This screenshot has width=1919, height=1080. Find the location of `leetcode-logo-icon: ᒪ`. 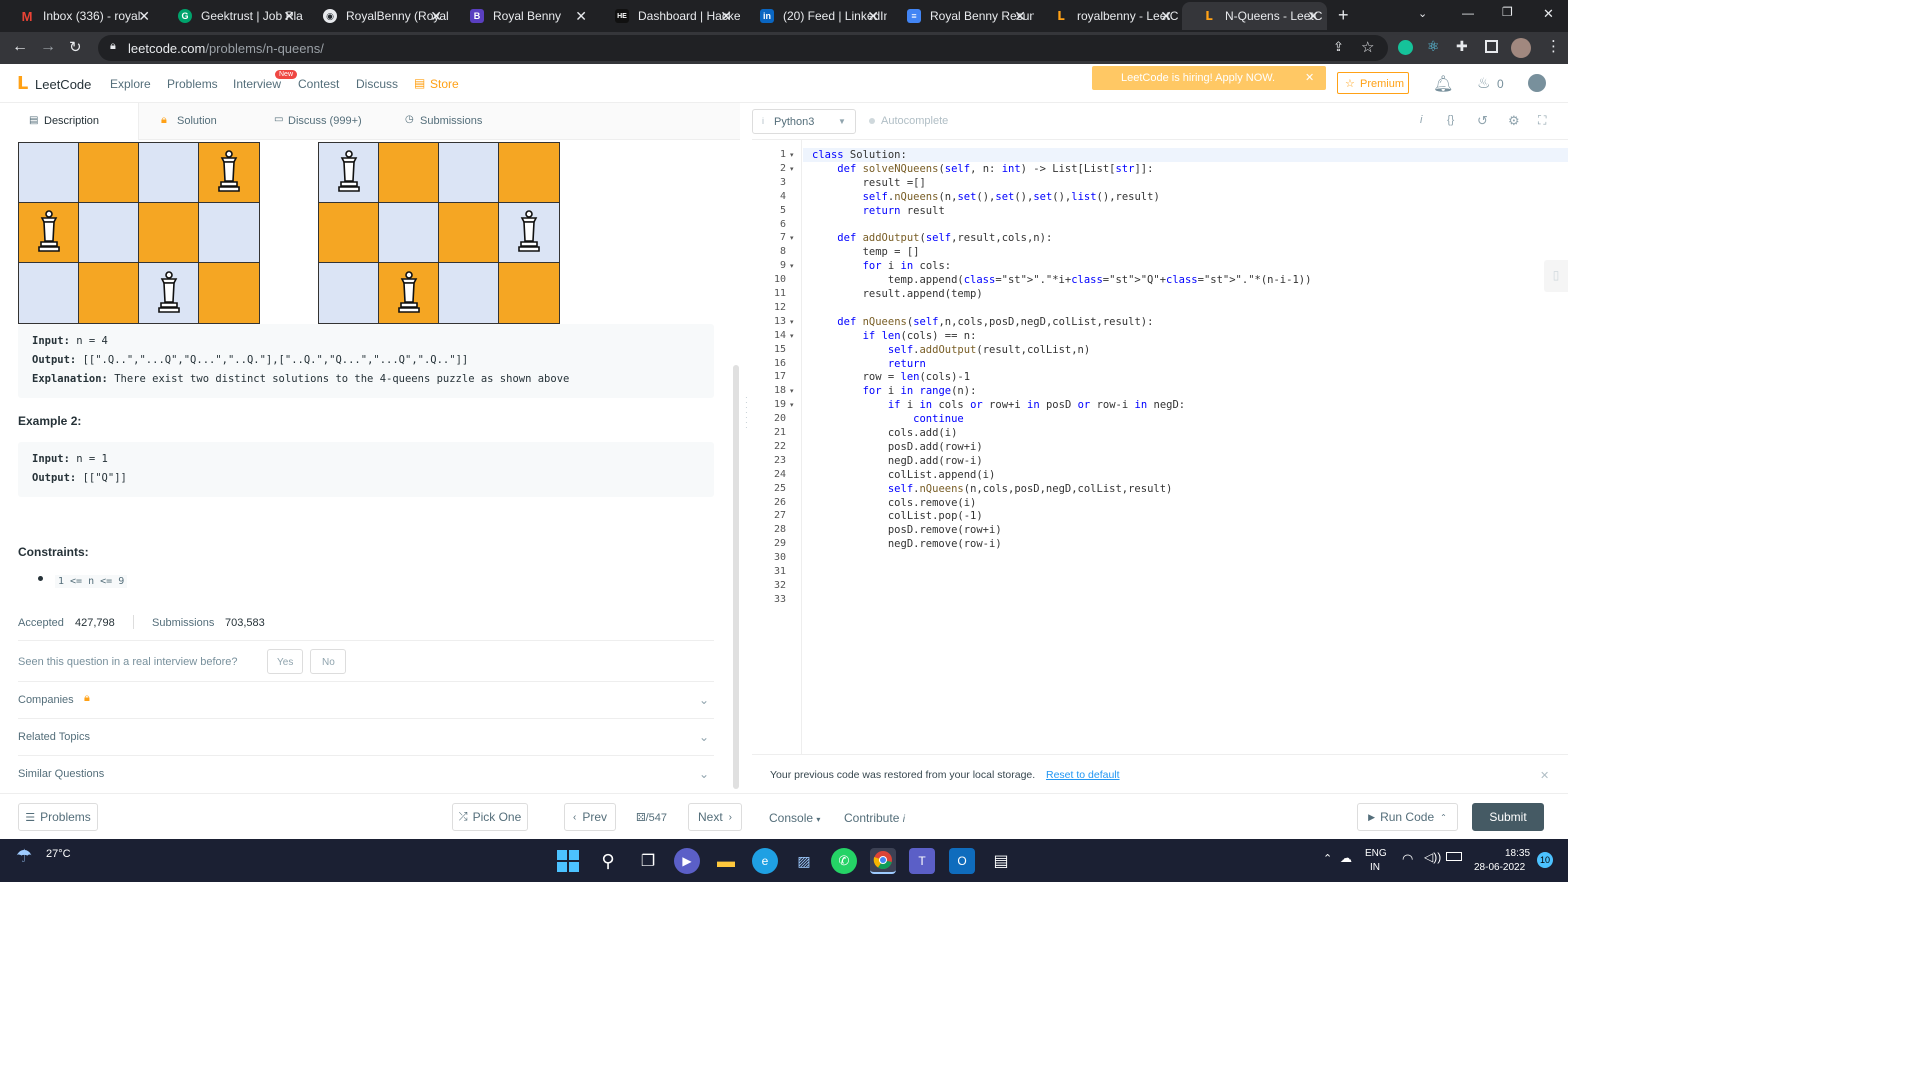

leetcode-logo-icon: ᒪ is located at coordinates (22, 83).